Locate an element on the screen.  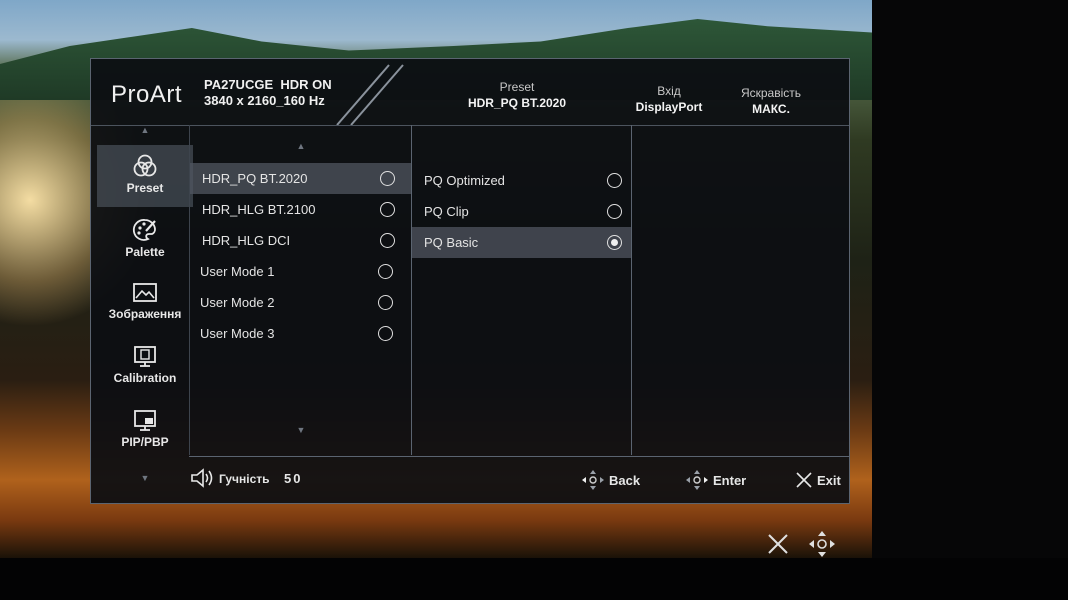
list-item: HDR_PQ BT.2020 is located at coordinates (301, 178).